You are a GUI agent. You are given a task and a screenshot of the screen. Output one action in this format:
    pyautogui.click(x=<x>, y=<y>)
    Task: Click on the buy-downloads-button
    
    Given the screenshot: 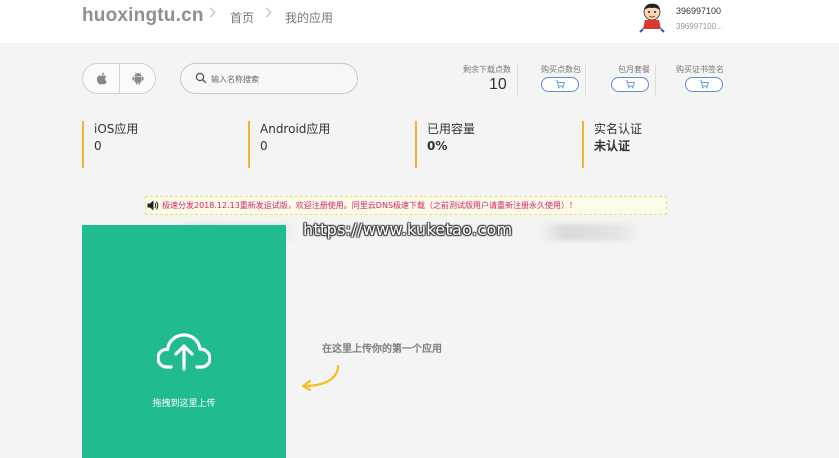 What is the action you would take?
    pyautogui.click(x=560, y=84)
    